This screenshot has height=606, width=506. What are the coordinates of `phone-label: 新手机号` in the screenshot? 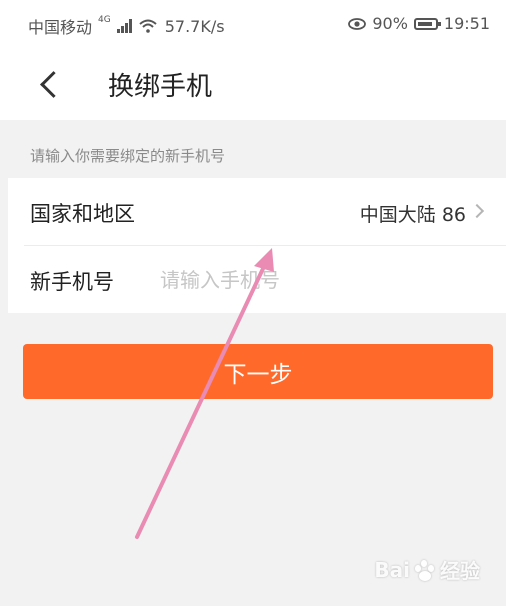 It's located at (72, 282).